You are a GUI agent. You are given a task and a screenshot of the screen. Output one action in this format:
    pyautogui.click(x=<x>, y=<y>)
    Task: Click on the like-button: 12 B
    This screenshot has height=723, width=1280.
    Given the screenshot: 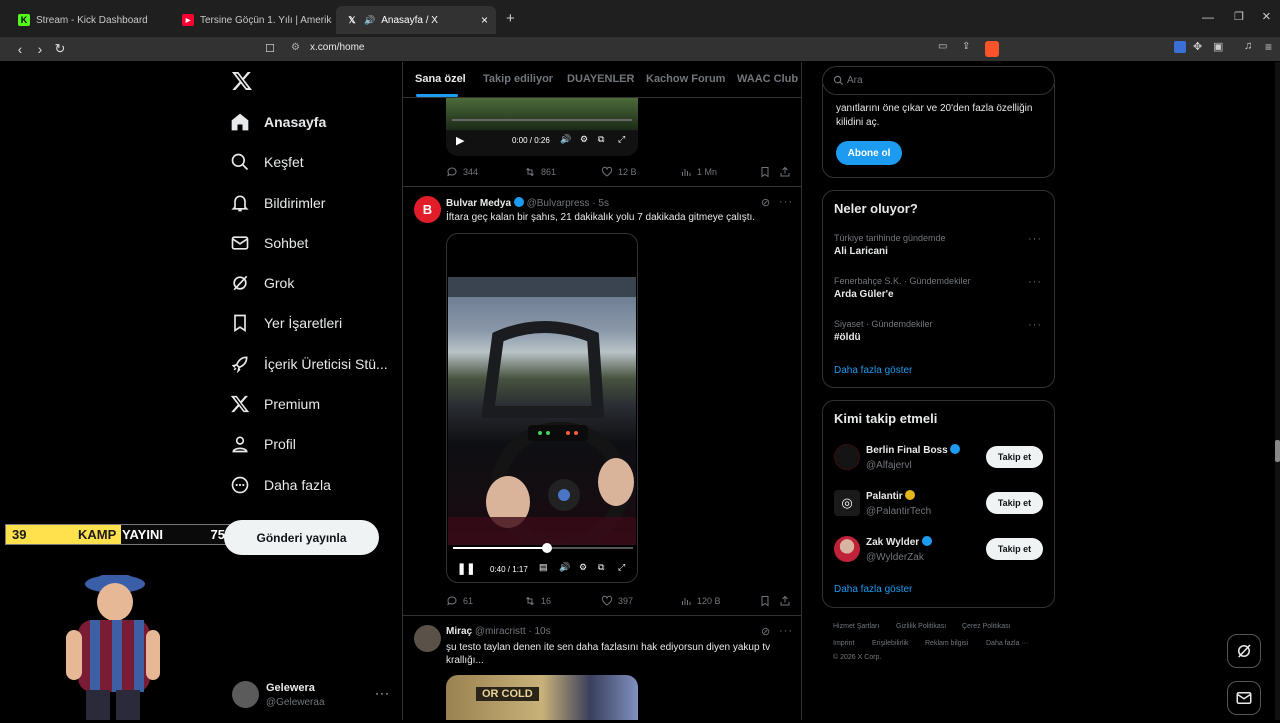 What is the action you would take?
    pyautogui.click(x=619, y=172)
    